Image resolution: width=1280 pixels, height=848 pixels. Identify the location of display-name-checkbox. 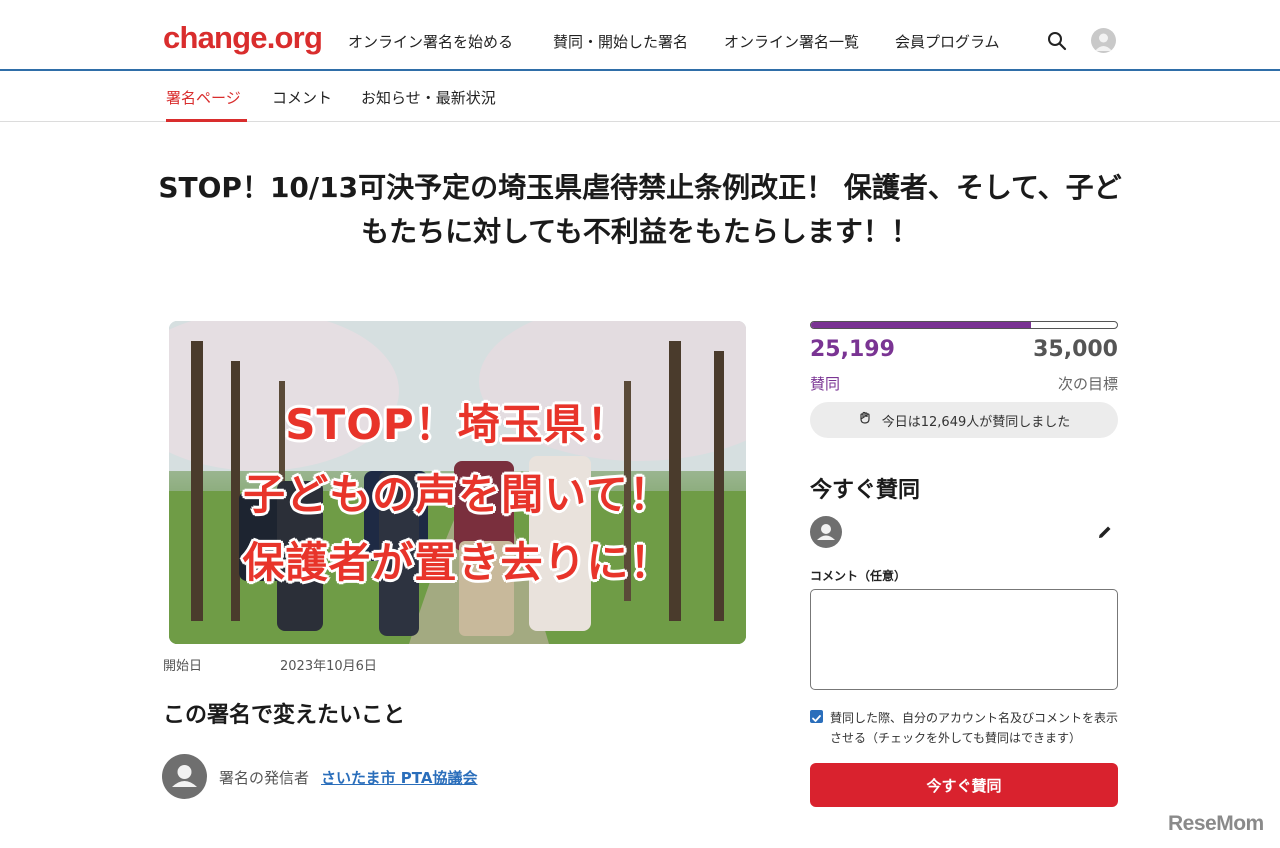
(816, 716).